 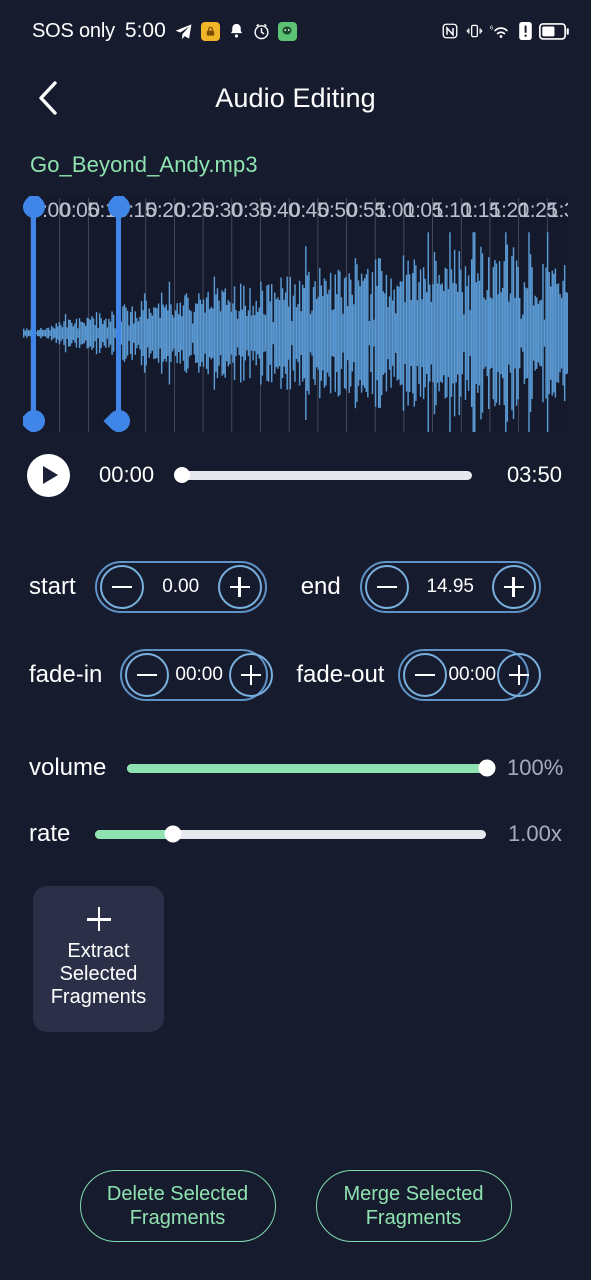 What do you see at coordinates (261, 31) in the screenshot?
I see `clock-icon` at bounding box center [261, 31].